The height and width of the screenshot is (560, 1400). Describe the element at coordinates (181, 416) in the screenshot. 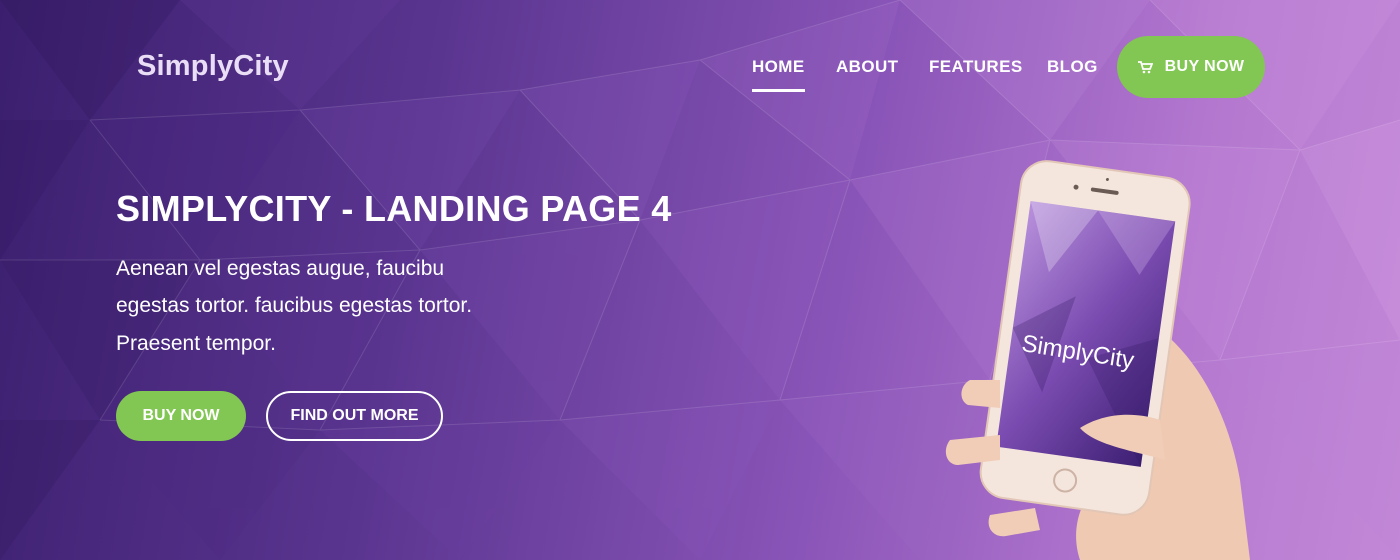

I see `hero-buy-now-button: BUY NOW` at that location.